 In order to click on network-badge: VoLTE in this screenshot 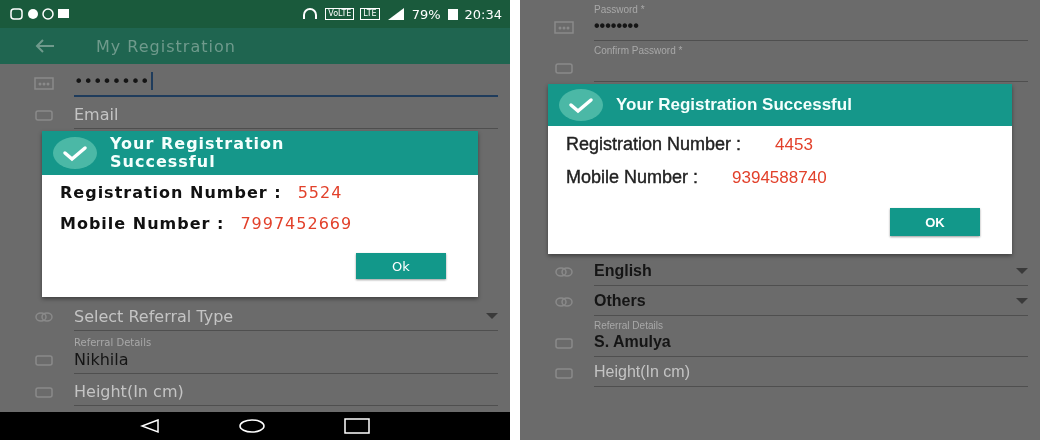, I will do `click(340, 14)`.